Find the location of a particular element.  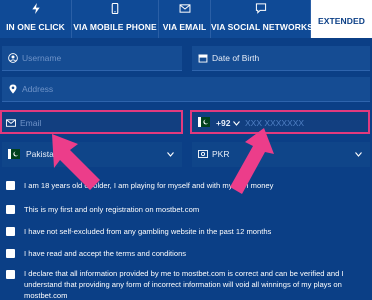

checkbox-age-confirmation is located at coordinates (10, 185).